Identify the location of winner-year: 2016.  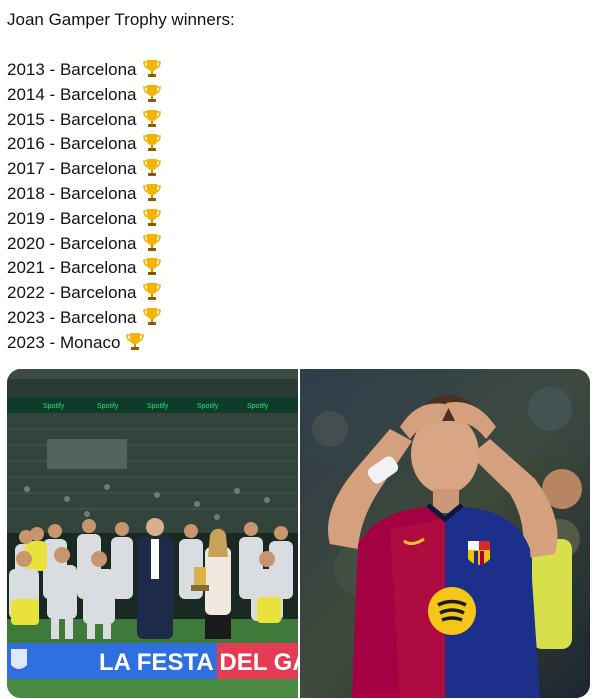
(26, 144).